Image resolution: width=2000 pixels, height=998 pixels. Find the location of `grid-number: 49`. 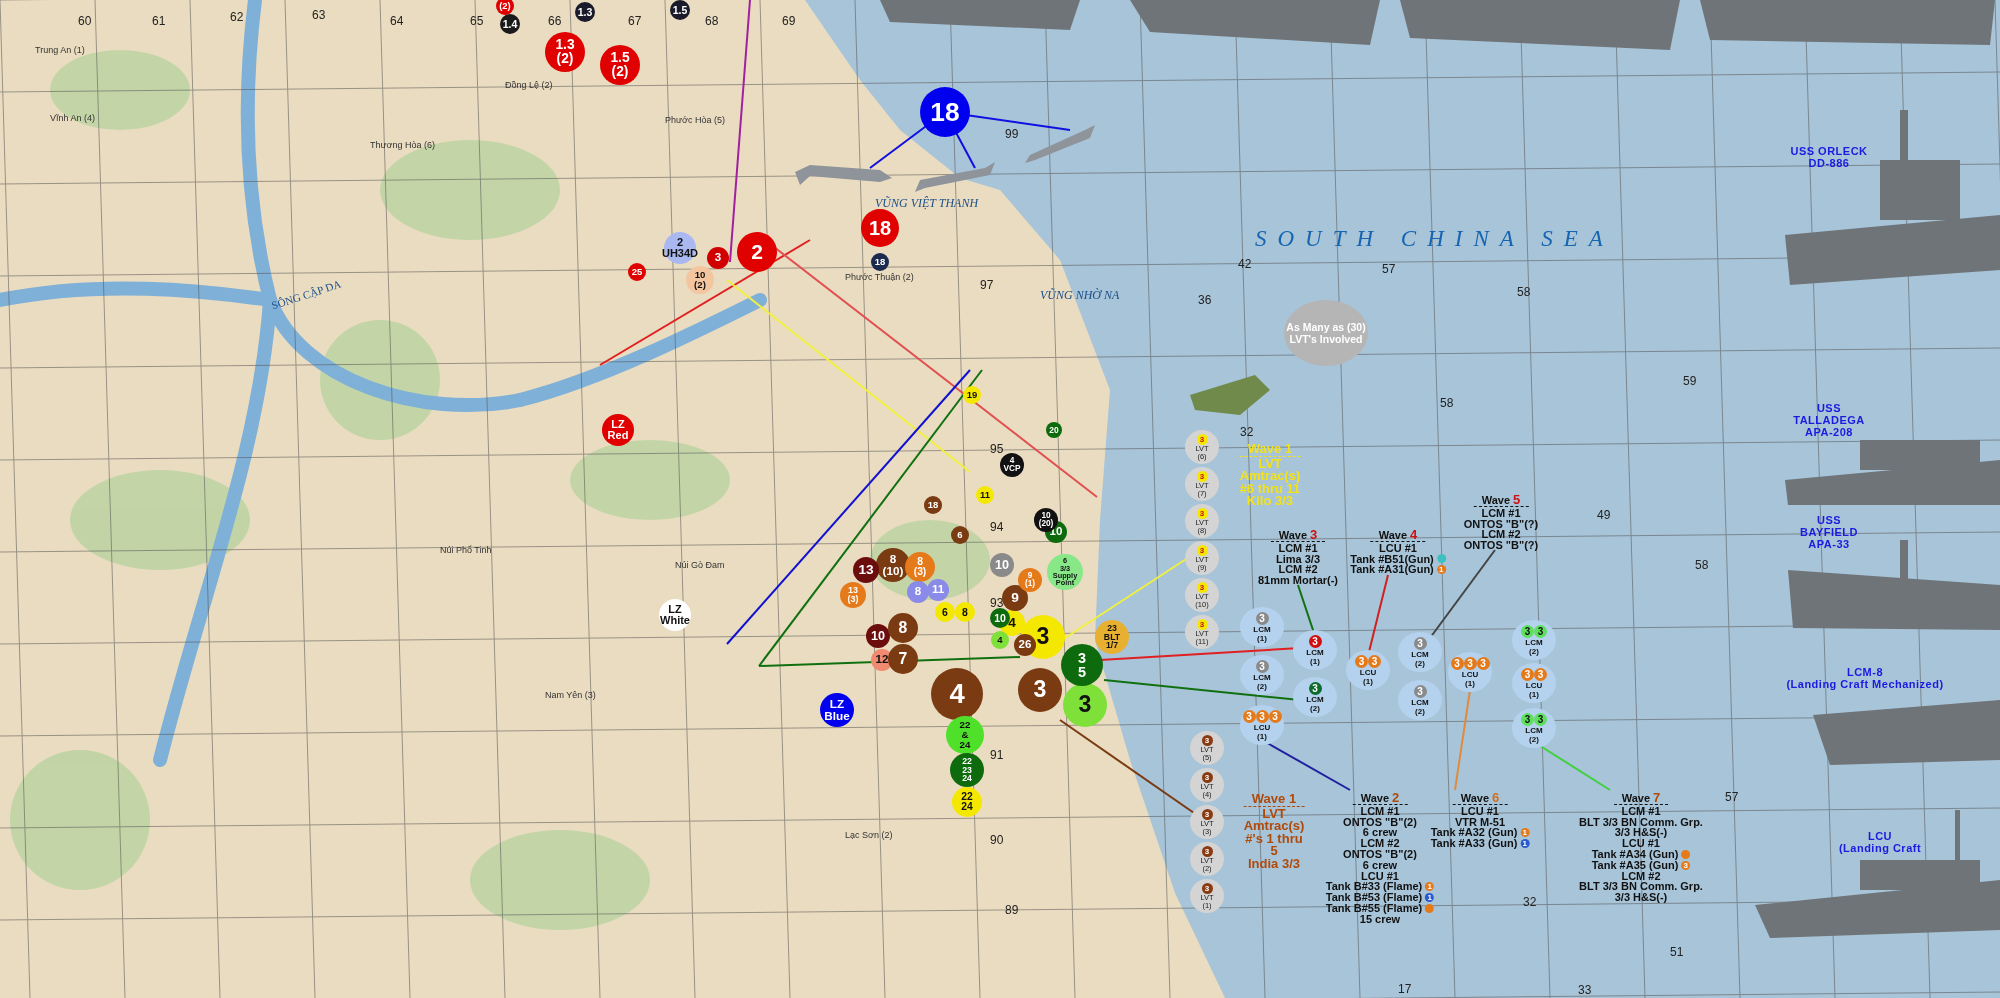

grid-number: 49 is located at coordinates (1604, 515).